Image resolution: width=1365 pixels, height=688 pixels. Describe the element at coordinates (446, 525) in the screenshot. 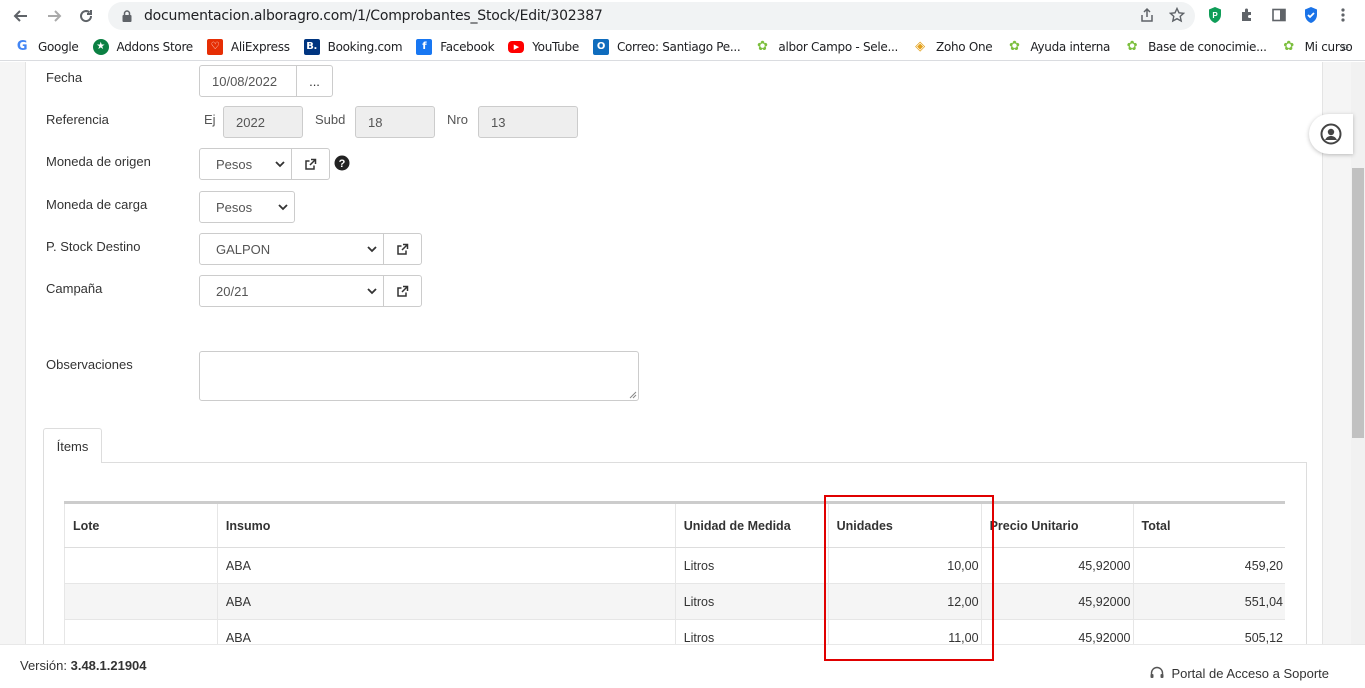

I see `col-header-insumo: Insumo` at that location.